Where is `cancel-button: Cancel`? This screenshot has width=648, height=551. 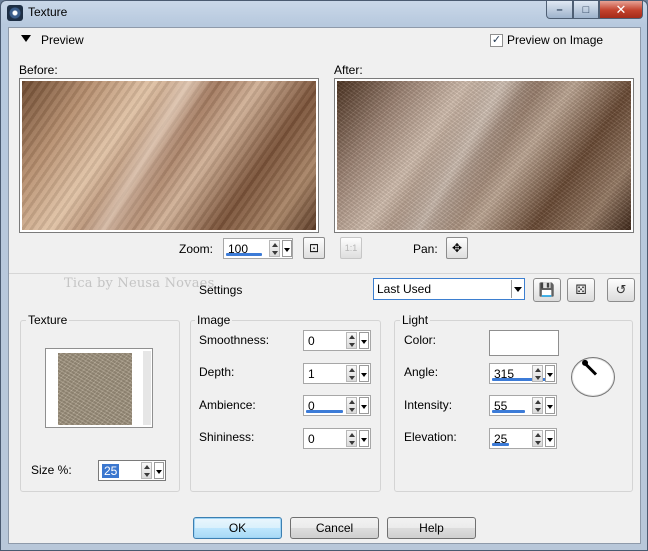
cancel-button: Cancel is located at coordinates (334, 528).